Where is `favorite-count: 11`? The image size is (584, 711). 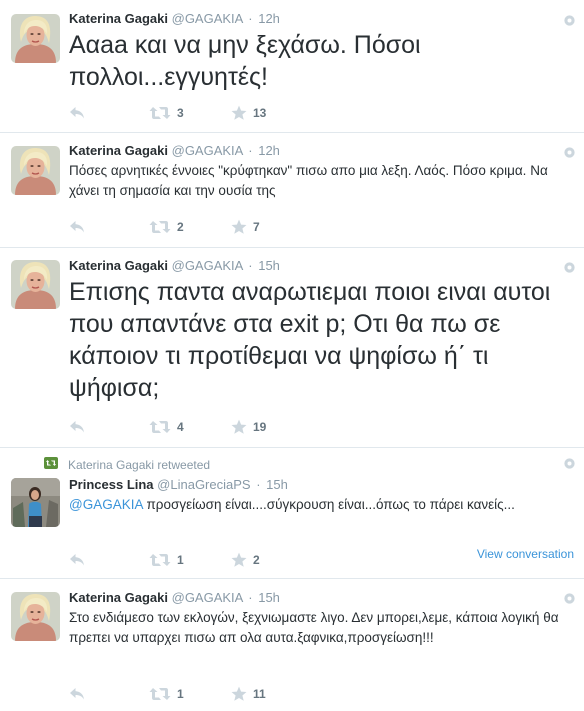 favorite-count: 11 is located at coordinates (259, 694).